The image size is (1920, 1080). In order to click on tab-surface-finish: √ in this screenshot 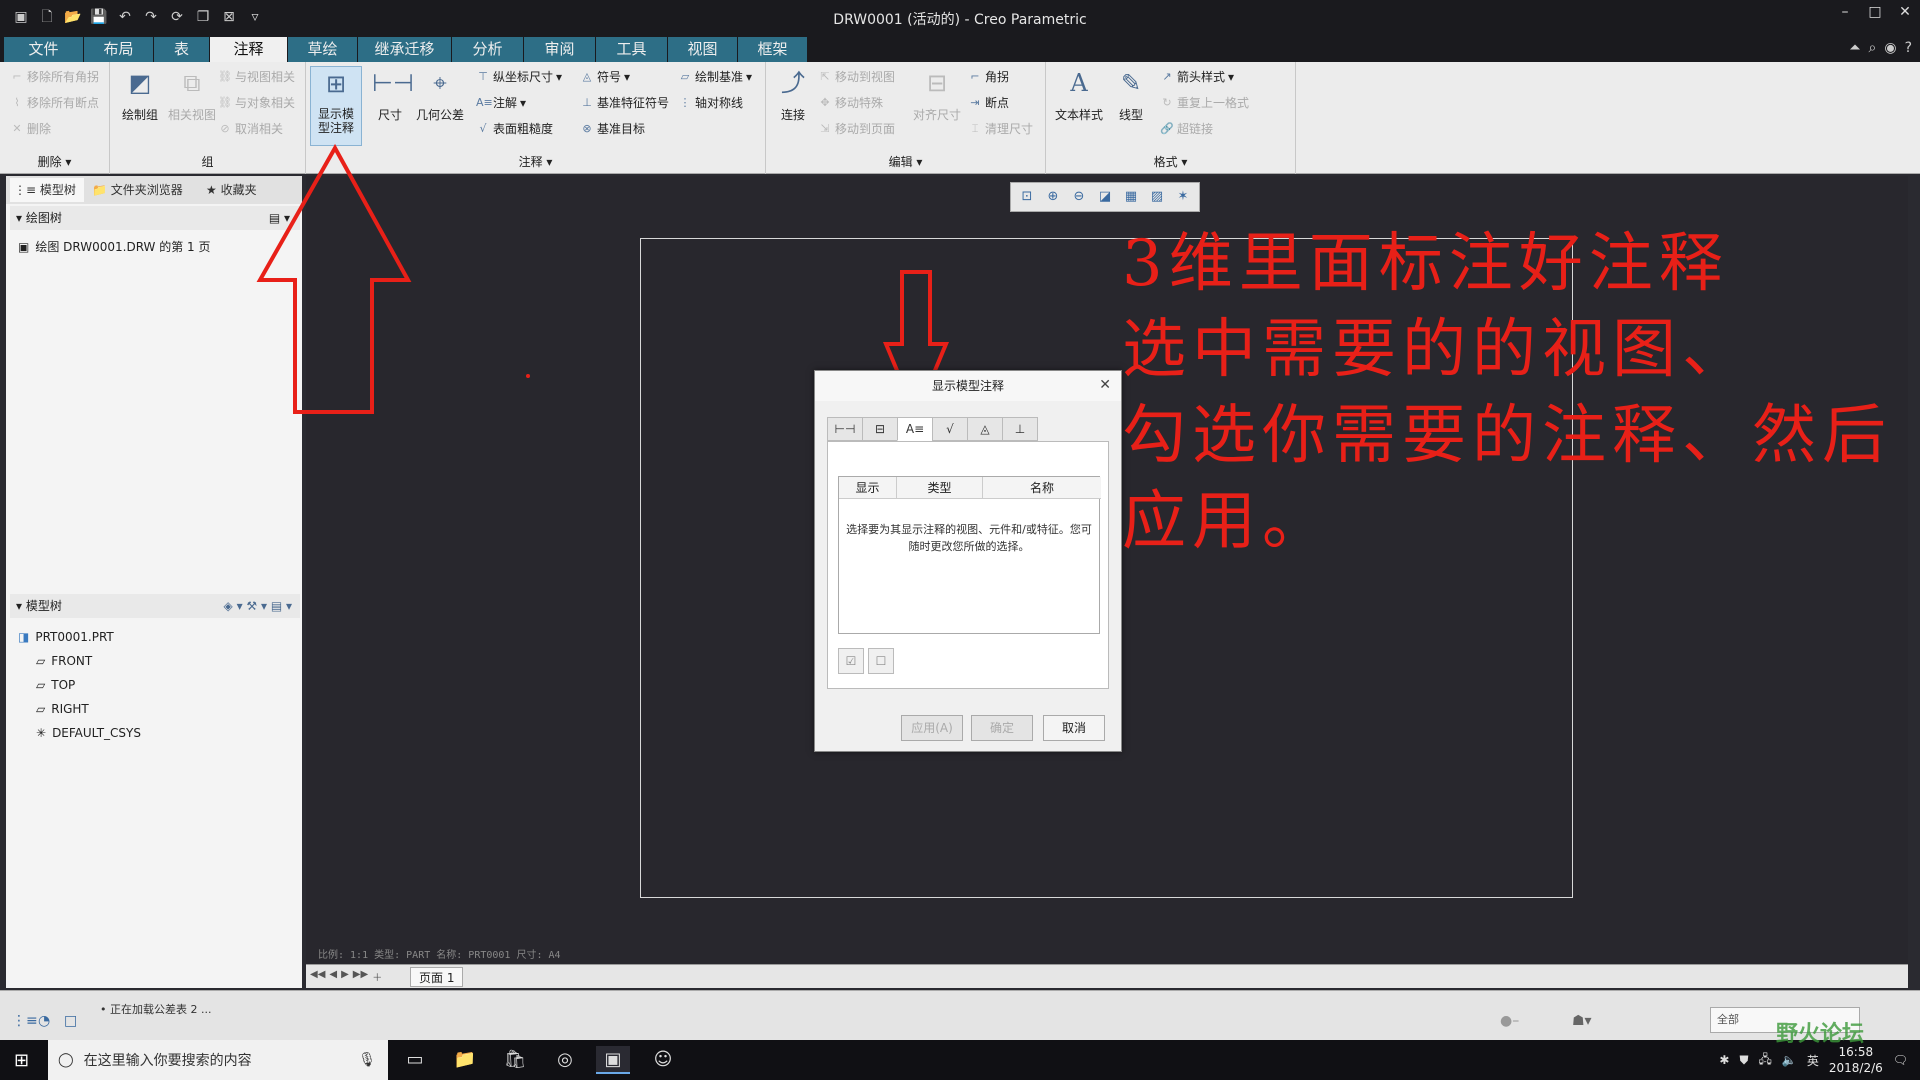, I will do `click(950, 429)`.